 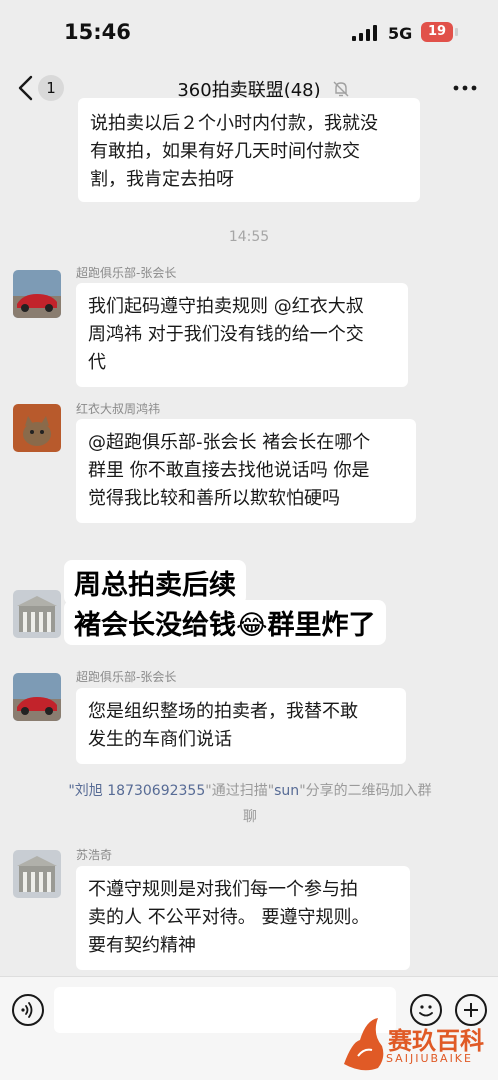 I want to click on sender-name: 红衣大叔周鸿祎, so click(x=118, y=409).